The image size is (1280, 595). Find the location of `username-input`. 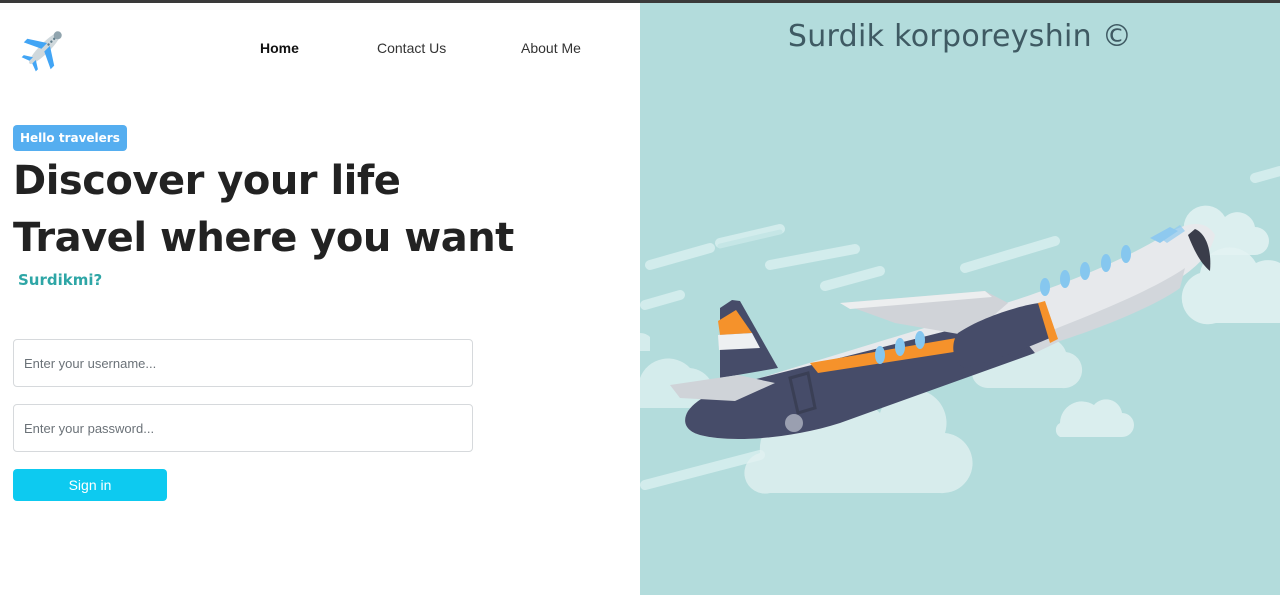

username-input is located at coordinates (243, 363).